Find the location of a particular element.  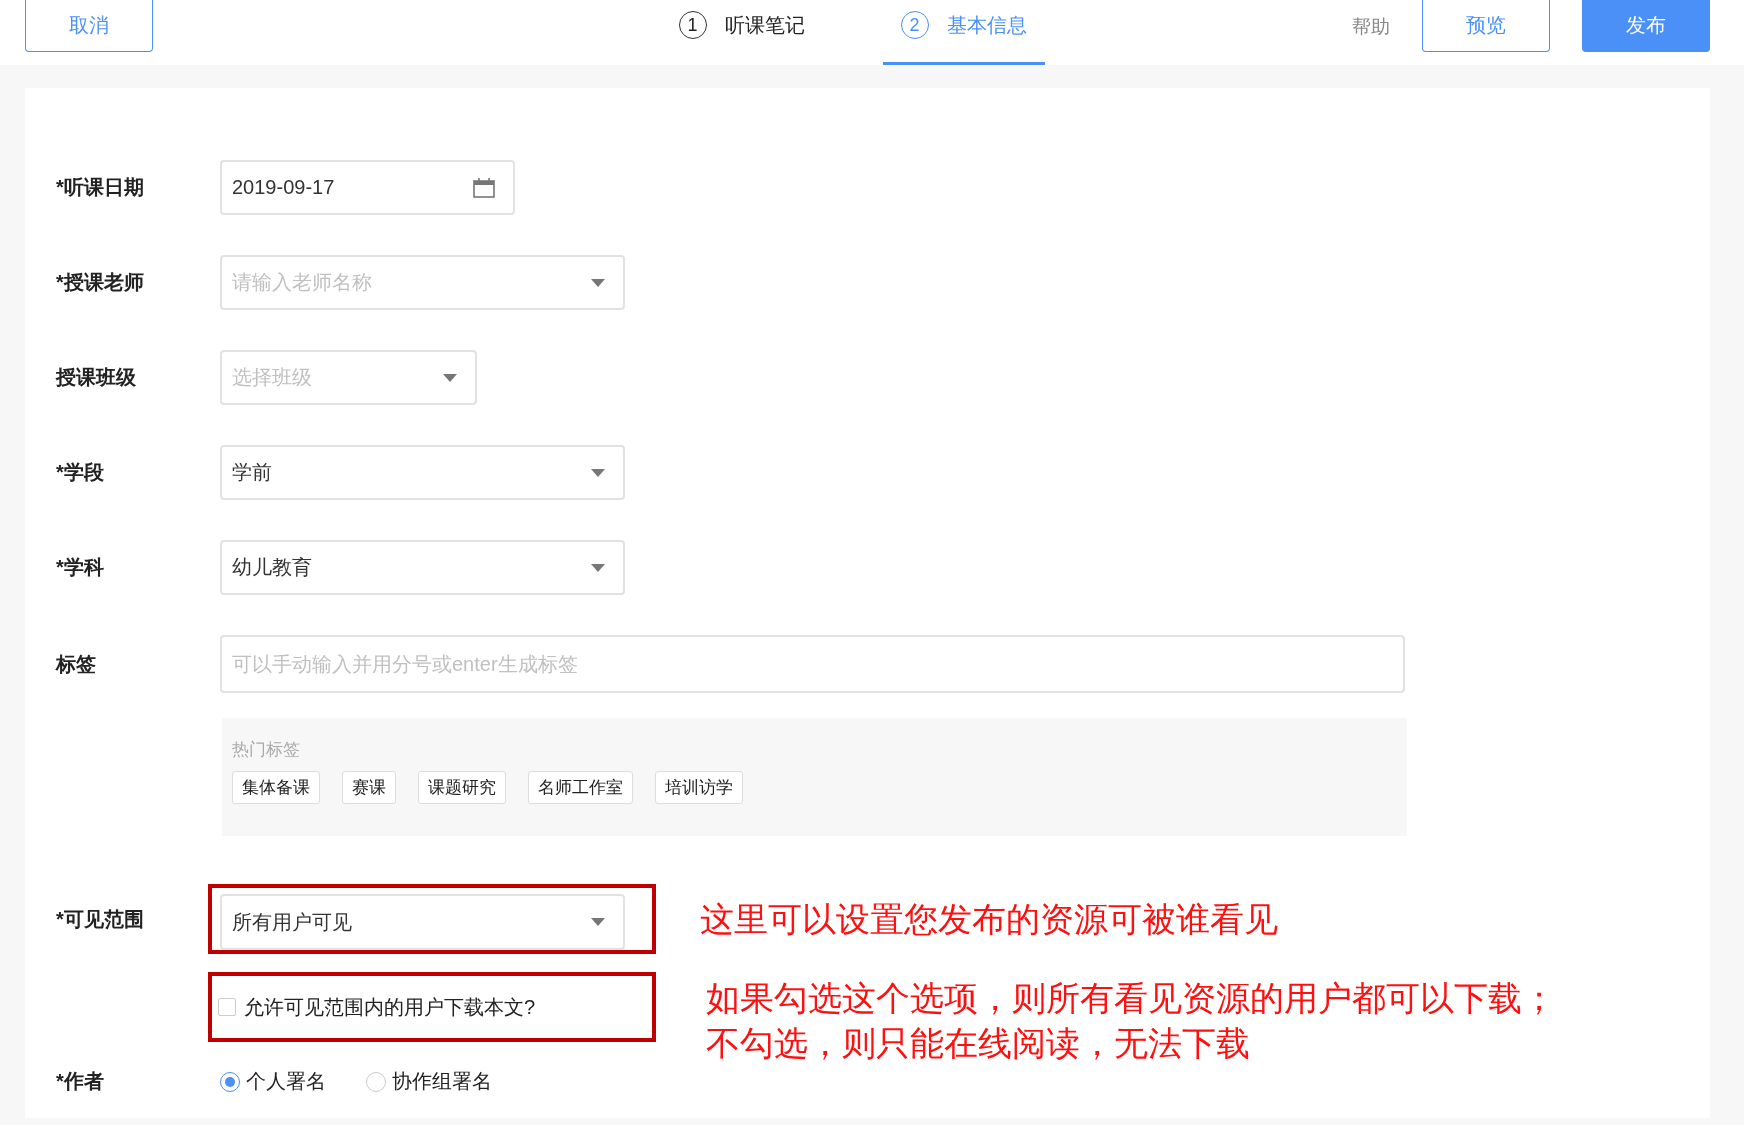

tag-chip: 集体备课 is located at coordinates (276, 787).